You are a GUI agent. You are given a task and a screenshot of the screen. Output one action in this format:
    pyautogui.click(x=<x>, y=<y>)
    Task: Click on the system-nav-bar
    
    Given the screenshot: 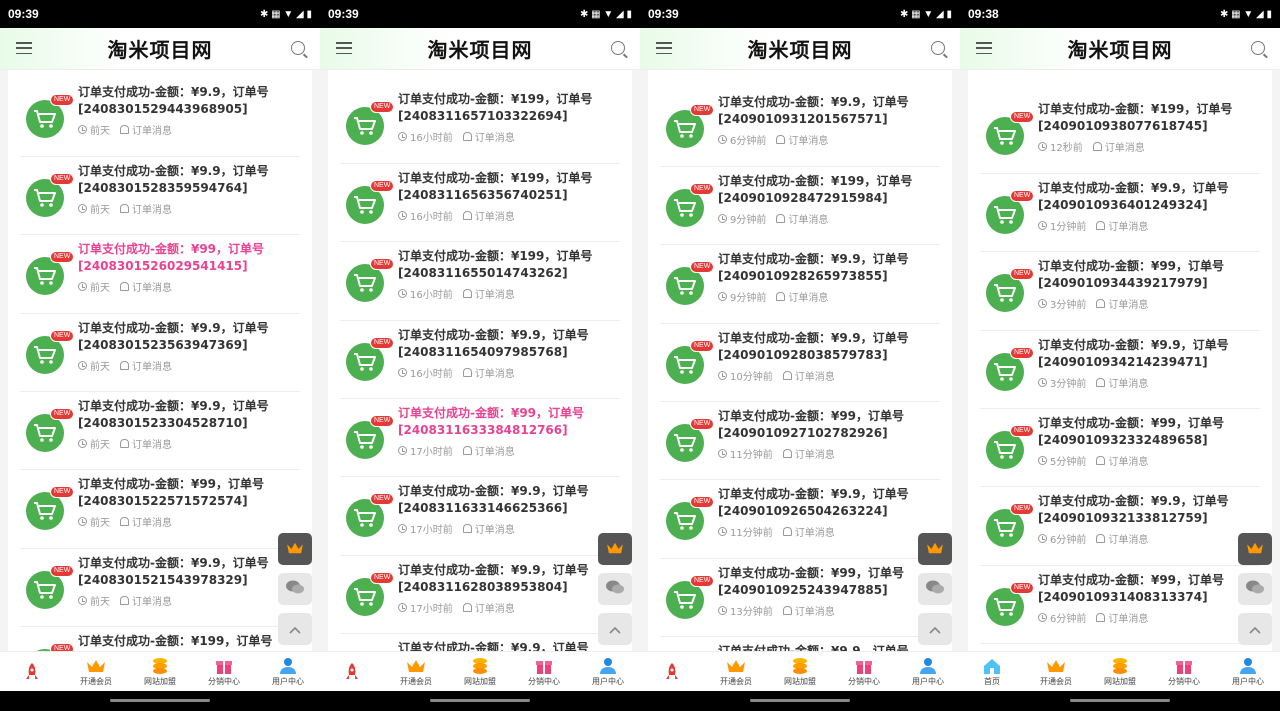 What is the action you would take?
    pyautogui.click(x=160, y=701)
    